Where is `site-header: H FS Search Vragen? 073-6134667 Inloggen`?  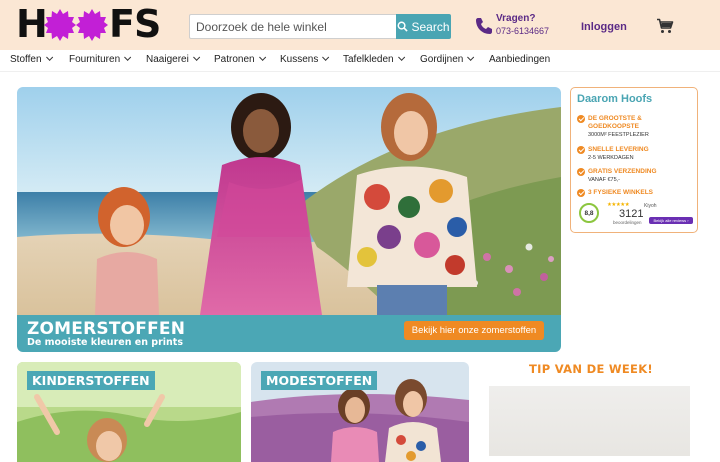 site-header: H FS Search Vragen? 073-6134667 Inloggen is located at coordinates (360, 25).